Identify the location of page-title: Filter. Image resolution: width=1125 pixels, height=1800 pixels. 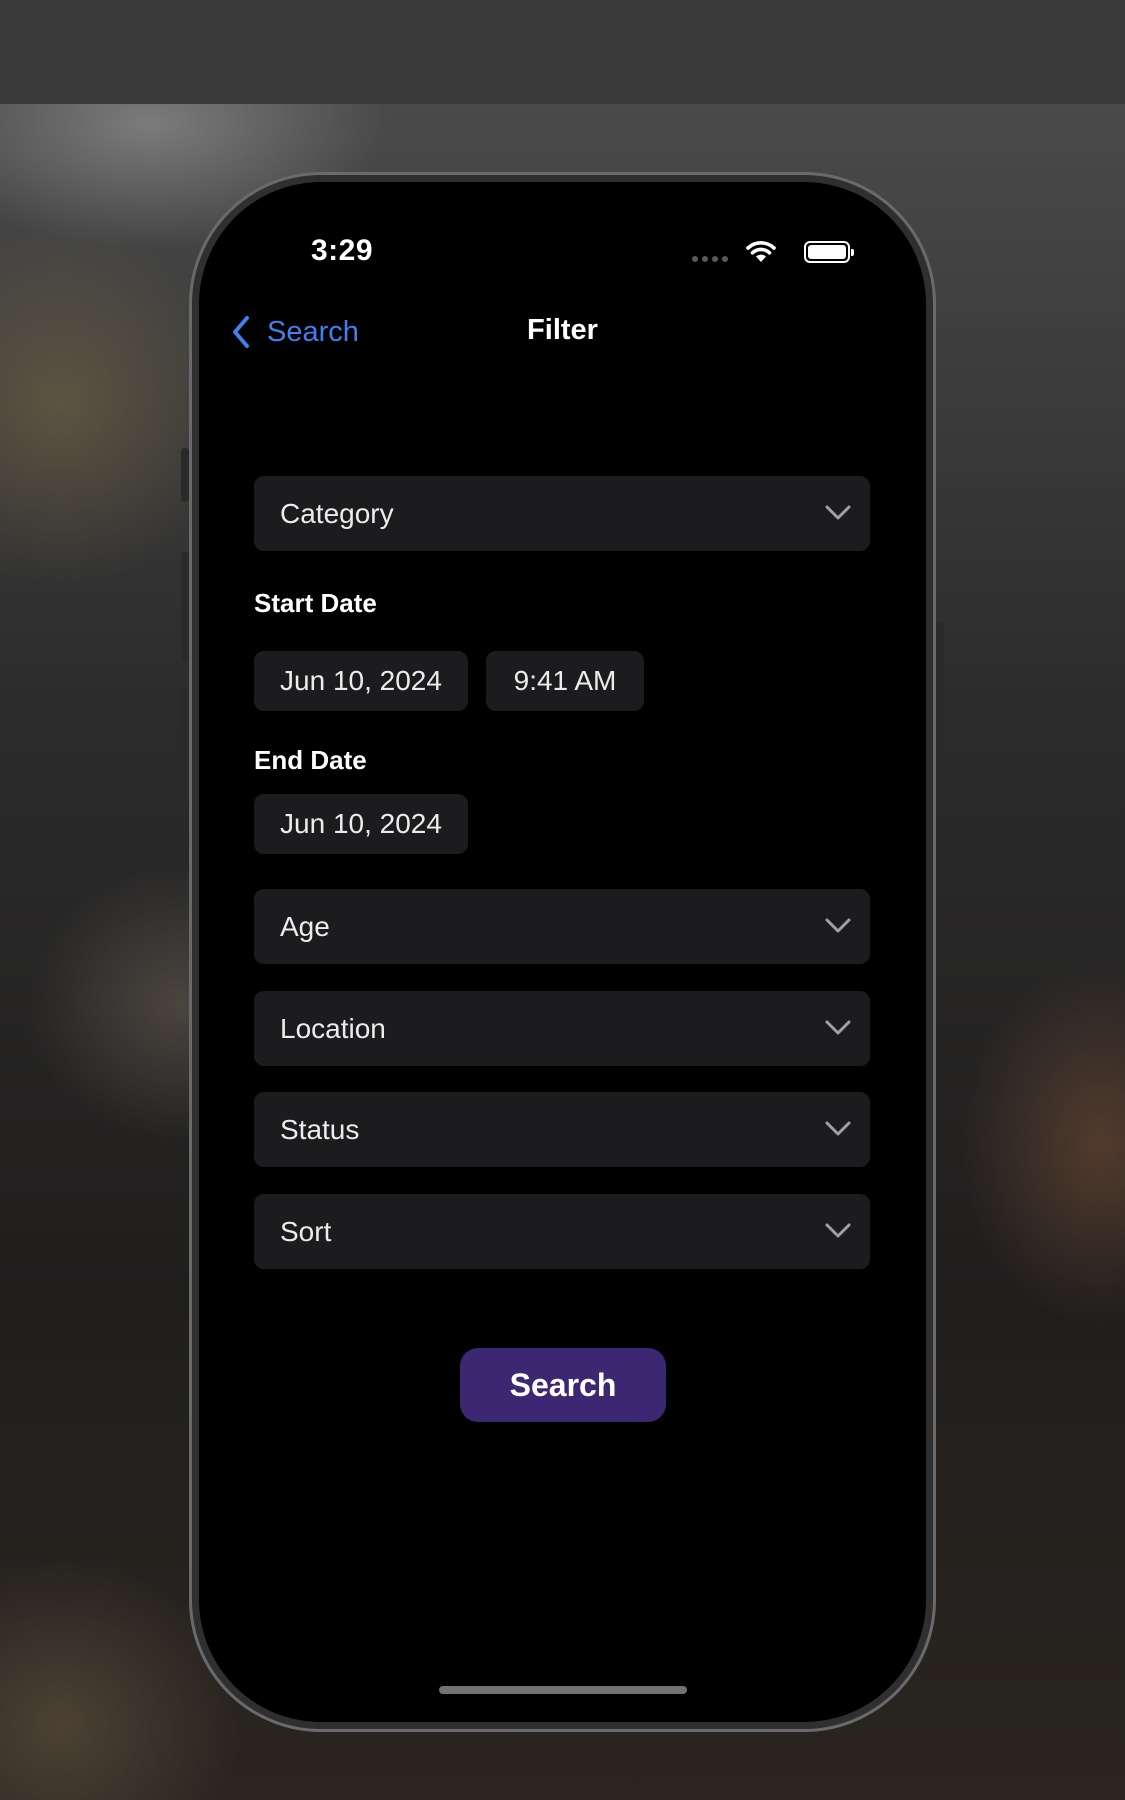
(562, 330).